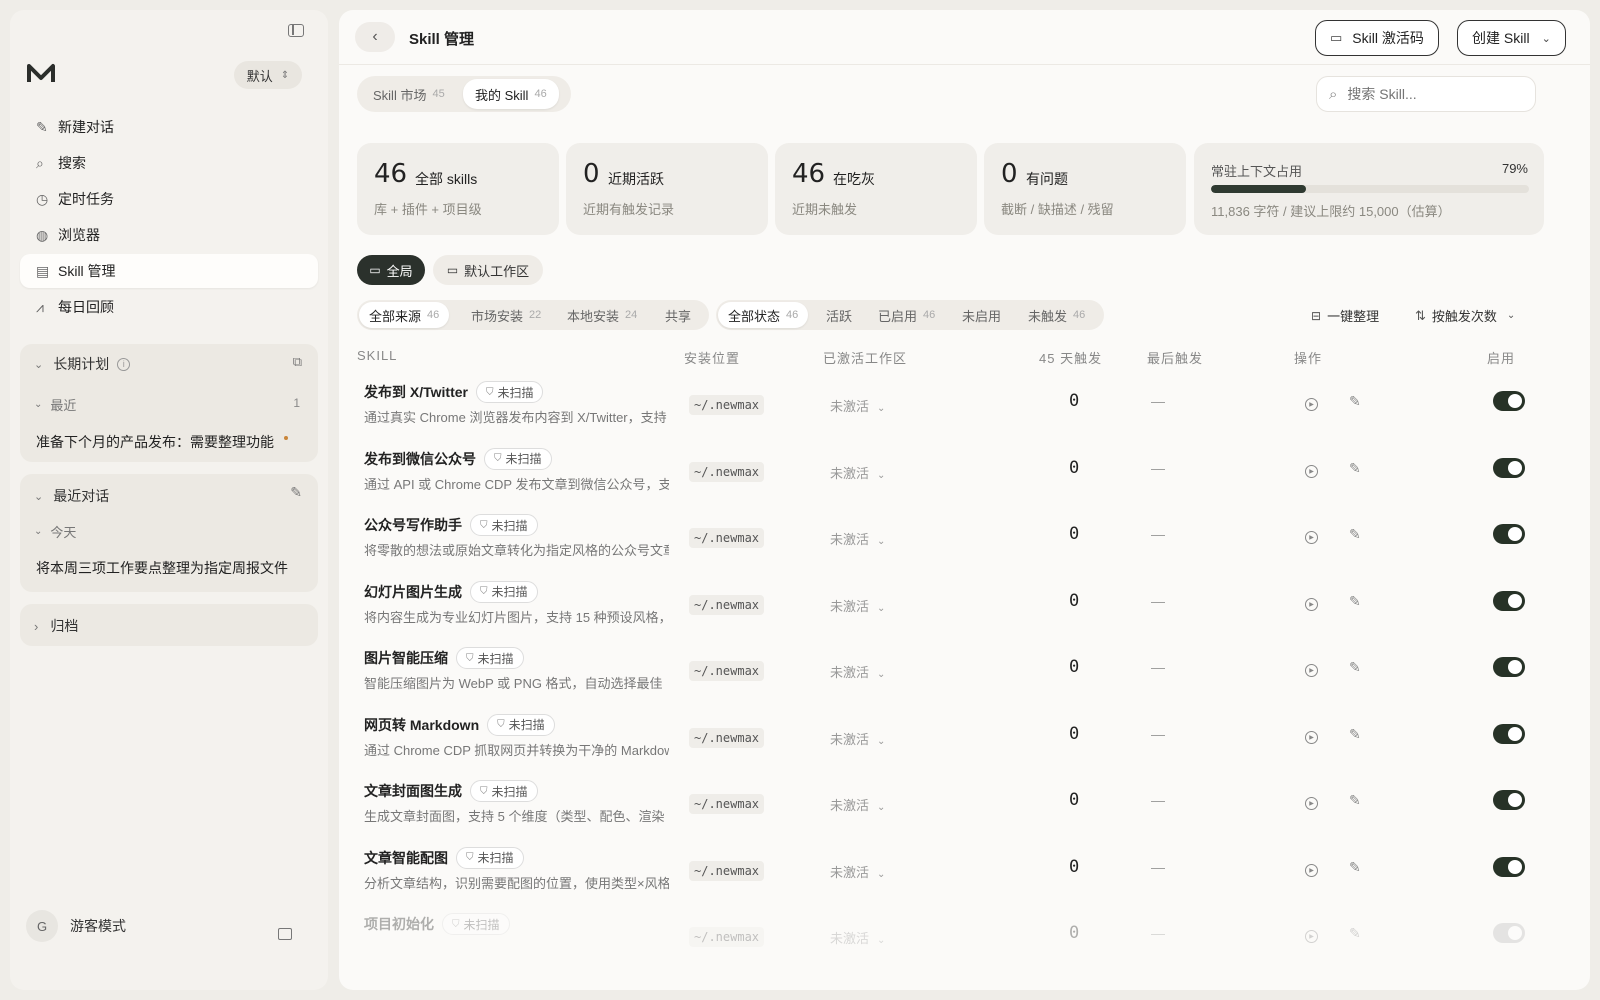 Image resolution: width=1600 pixels, height=1000 pixels. Describe the element at coordinates (1074, 800) in the screenshot. I see `trigger-count: 0` at that location.